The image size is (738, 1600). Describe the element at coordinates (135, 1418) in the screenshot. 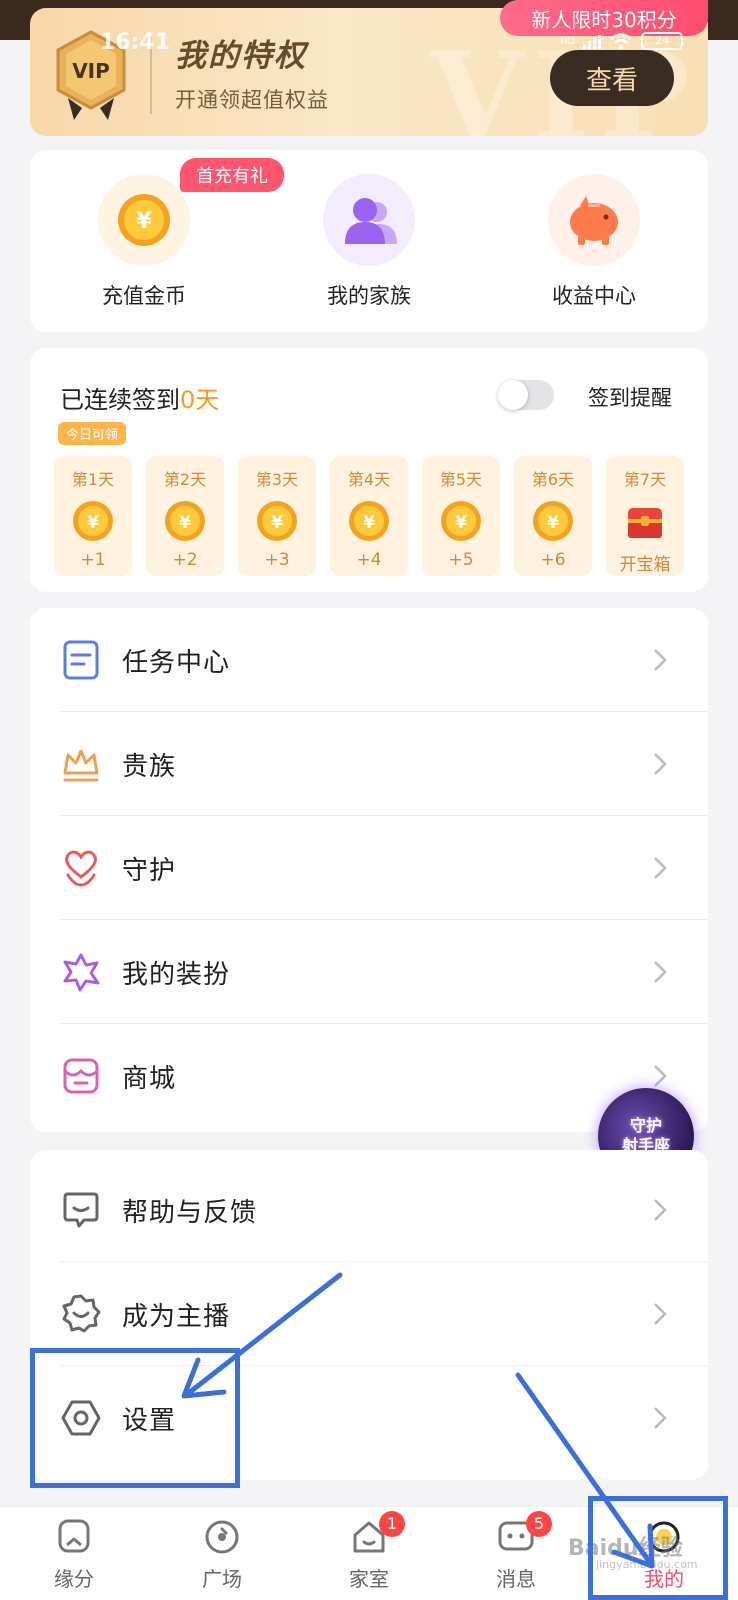

I see `annotation-box-settings` at that location.